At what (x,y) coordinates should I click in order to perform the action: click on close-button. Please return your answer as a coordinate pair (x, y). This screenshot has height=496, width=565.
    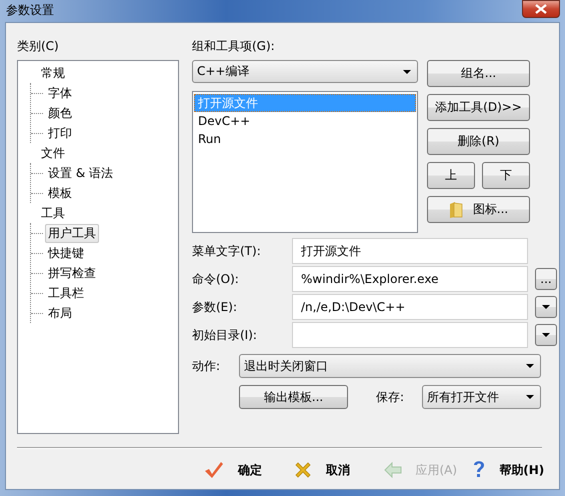
    Looking at the image, I should click on (541, 9).